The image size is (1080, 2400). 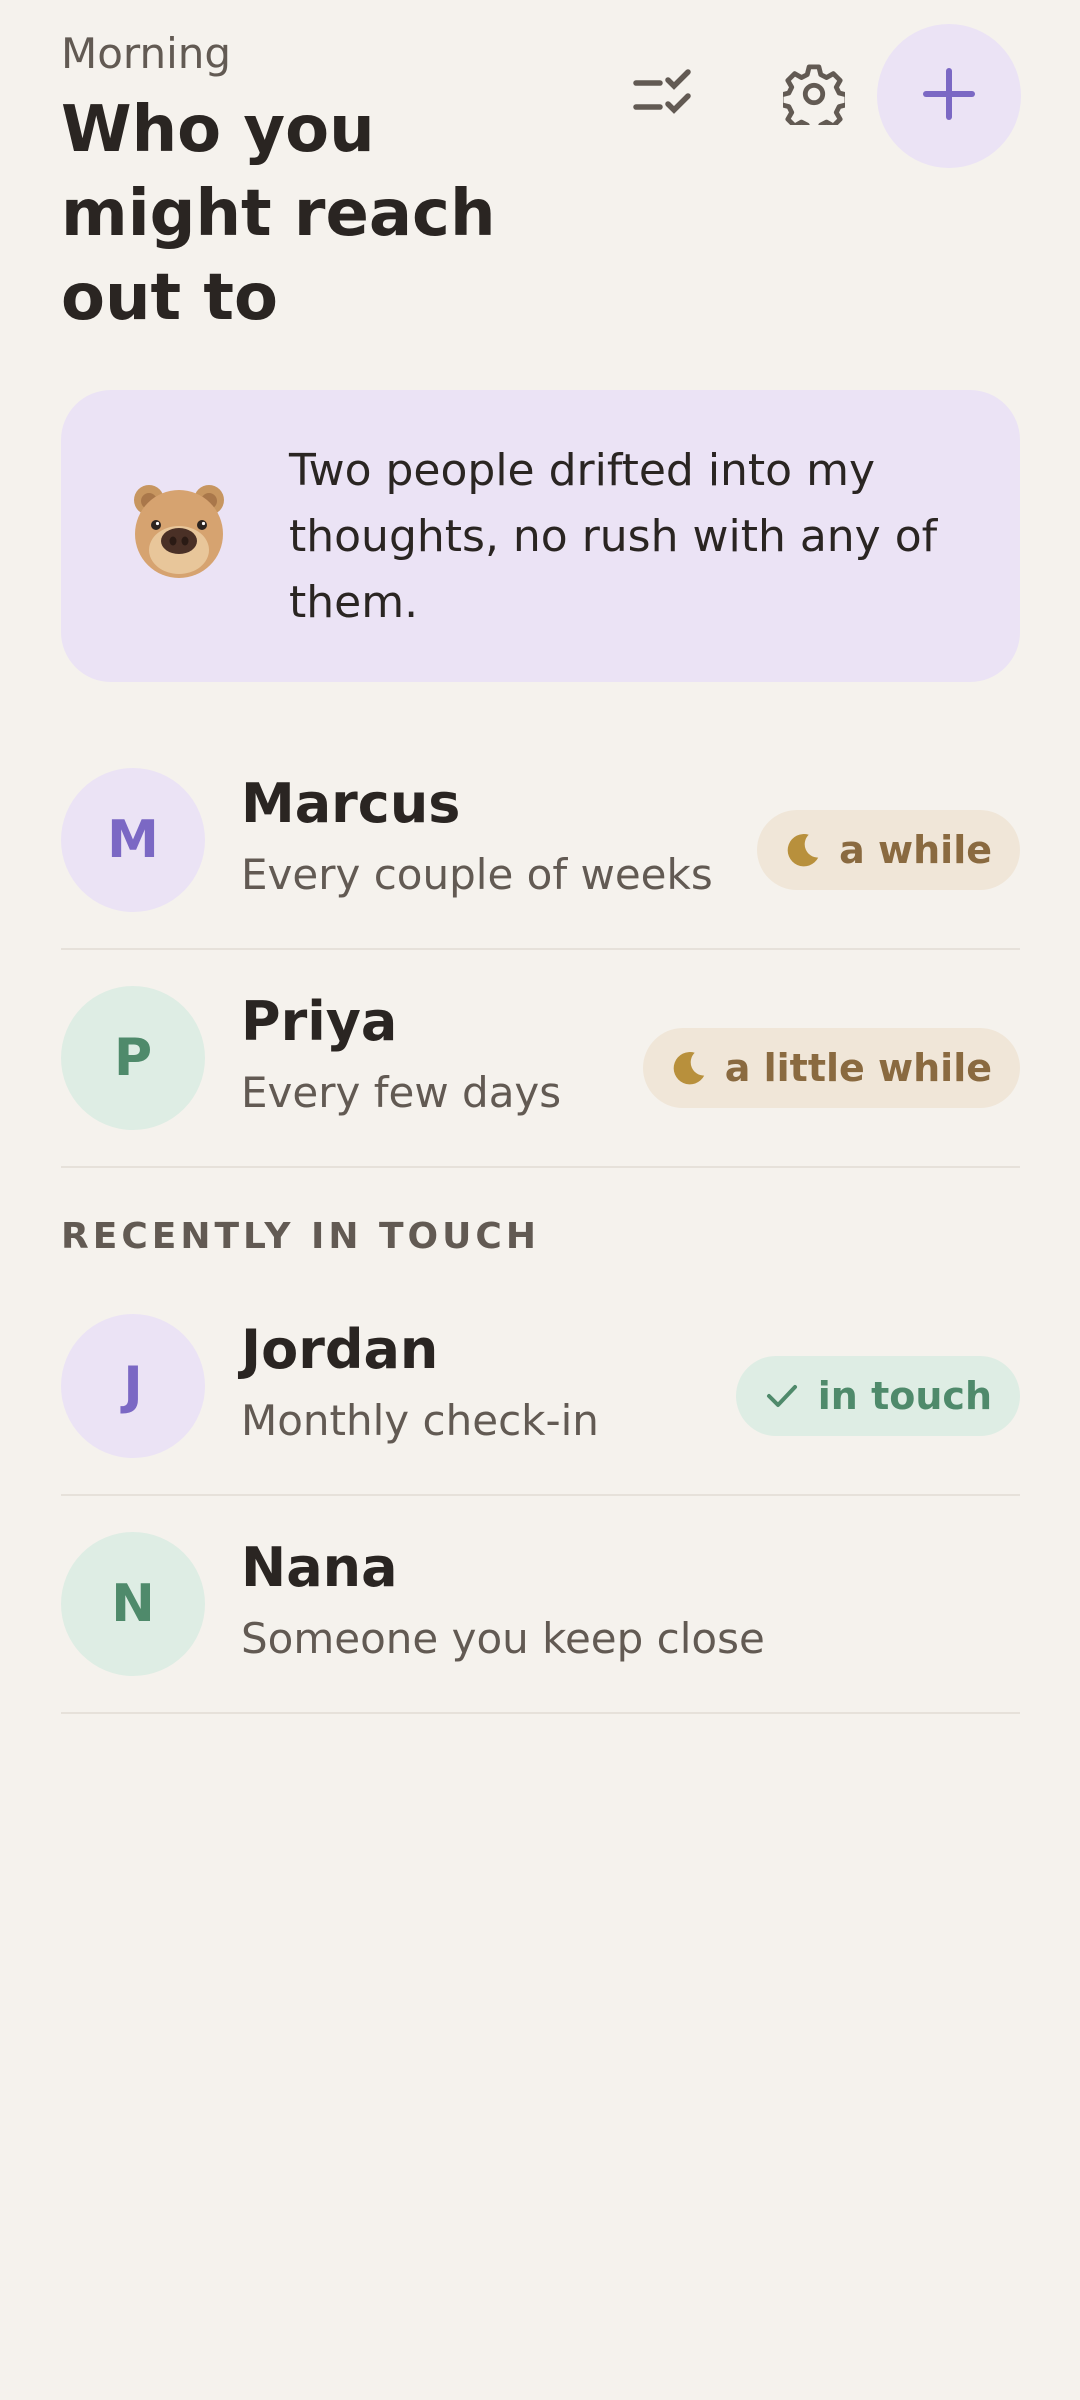 What do you see at coordinates (814, 99) in the screenshot?
I see `gear-icon` at bounding box center [814, 99].